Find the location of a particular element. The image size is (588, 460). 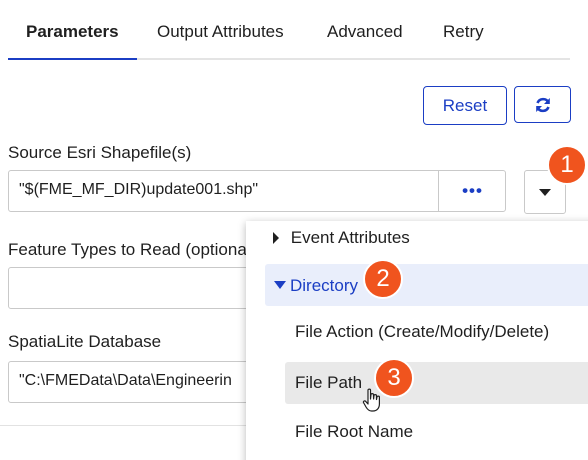

feature-types-input is located at coordinates (138, 288).